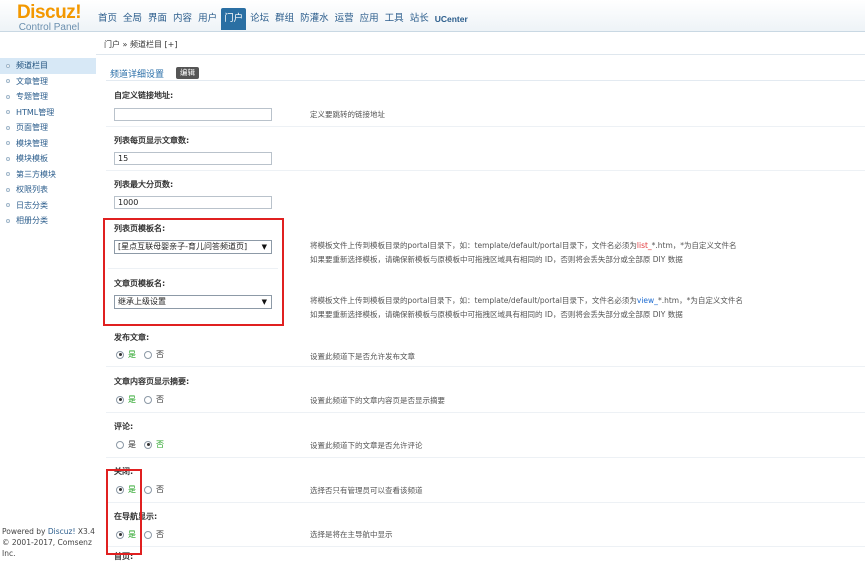 The width and height of the screenshot is (865, 562). I want to click on sidebar-item-blocks: 模块管理, so click(48, 144).